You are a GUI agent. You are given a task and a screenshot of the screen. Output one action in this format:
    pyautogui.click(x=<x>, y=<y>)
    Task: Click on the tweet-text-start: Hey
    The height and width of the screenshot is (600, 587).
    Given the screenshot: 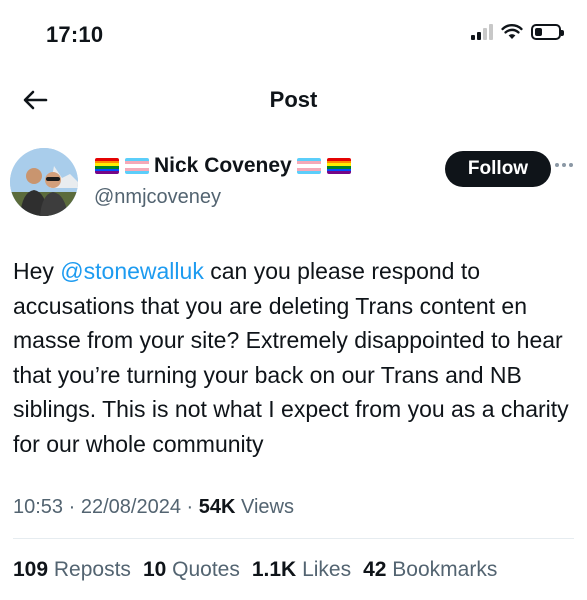 What is the action you would take?
    pyautogui.click(x=37, y=271)
    